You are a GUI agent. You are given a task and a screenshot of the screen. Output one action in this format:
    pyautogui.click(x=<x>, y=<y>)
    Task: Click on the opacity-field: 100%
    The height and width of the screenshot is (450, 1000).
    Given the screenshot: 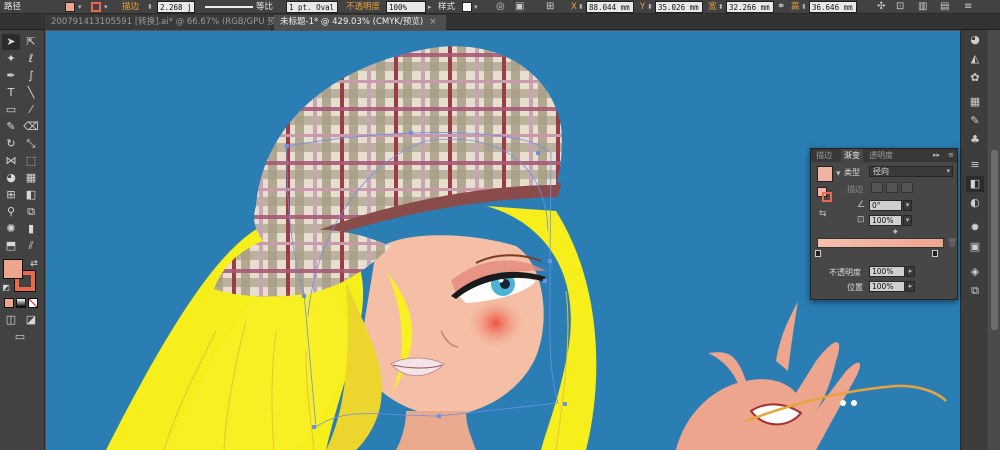 What is the action you would take?
    pyautogui.click(x=406, y=7)
    